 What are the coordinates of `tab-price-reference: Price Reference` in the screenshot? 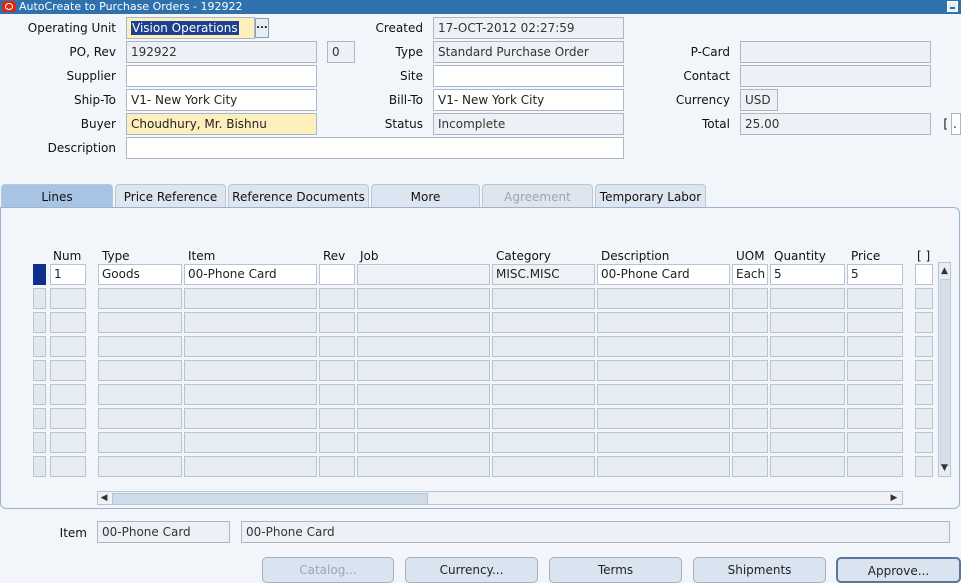 It's located at (170, 196).